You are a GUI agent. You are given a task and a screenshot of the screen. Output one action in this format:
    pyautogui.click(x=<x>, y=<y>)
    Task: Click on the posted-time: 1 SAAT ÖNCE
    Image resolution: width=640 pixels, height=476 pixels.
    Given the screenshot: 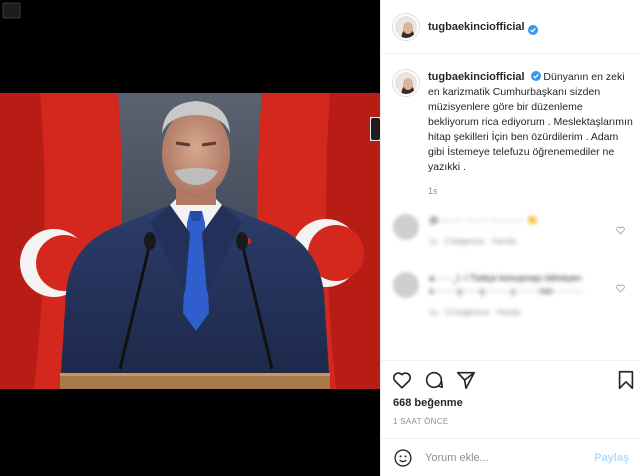 What is the action you would take?
    pyautogui.click(x=421, y=421)
    